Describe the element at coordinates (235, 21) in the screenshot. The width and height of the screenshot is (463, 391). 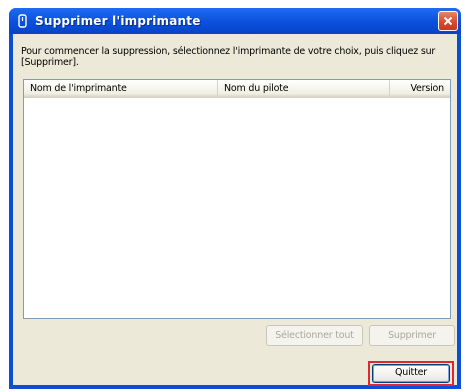
I see `title-bar: Supprimer l'imprimante` at that location.